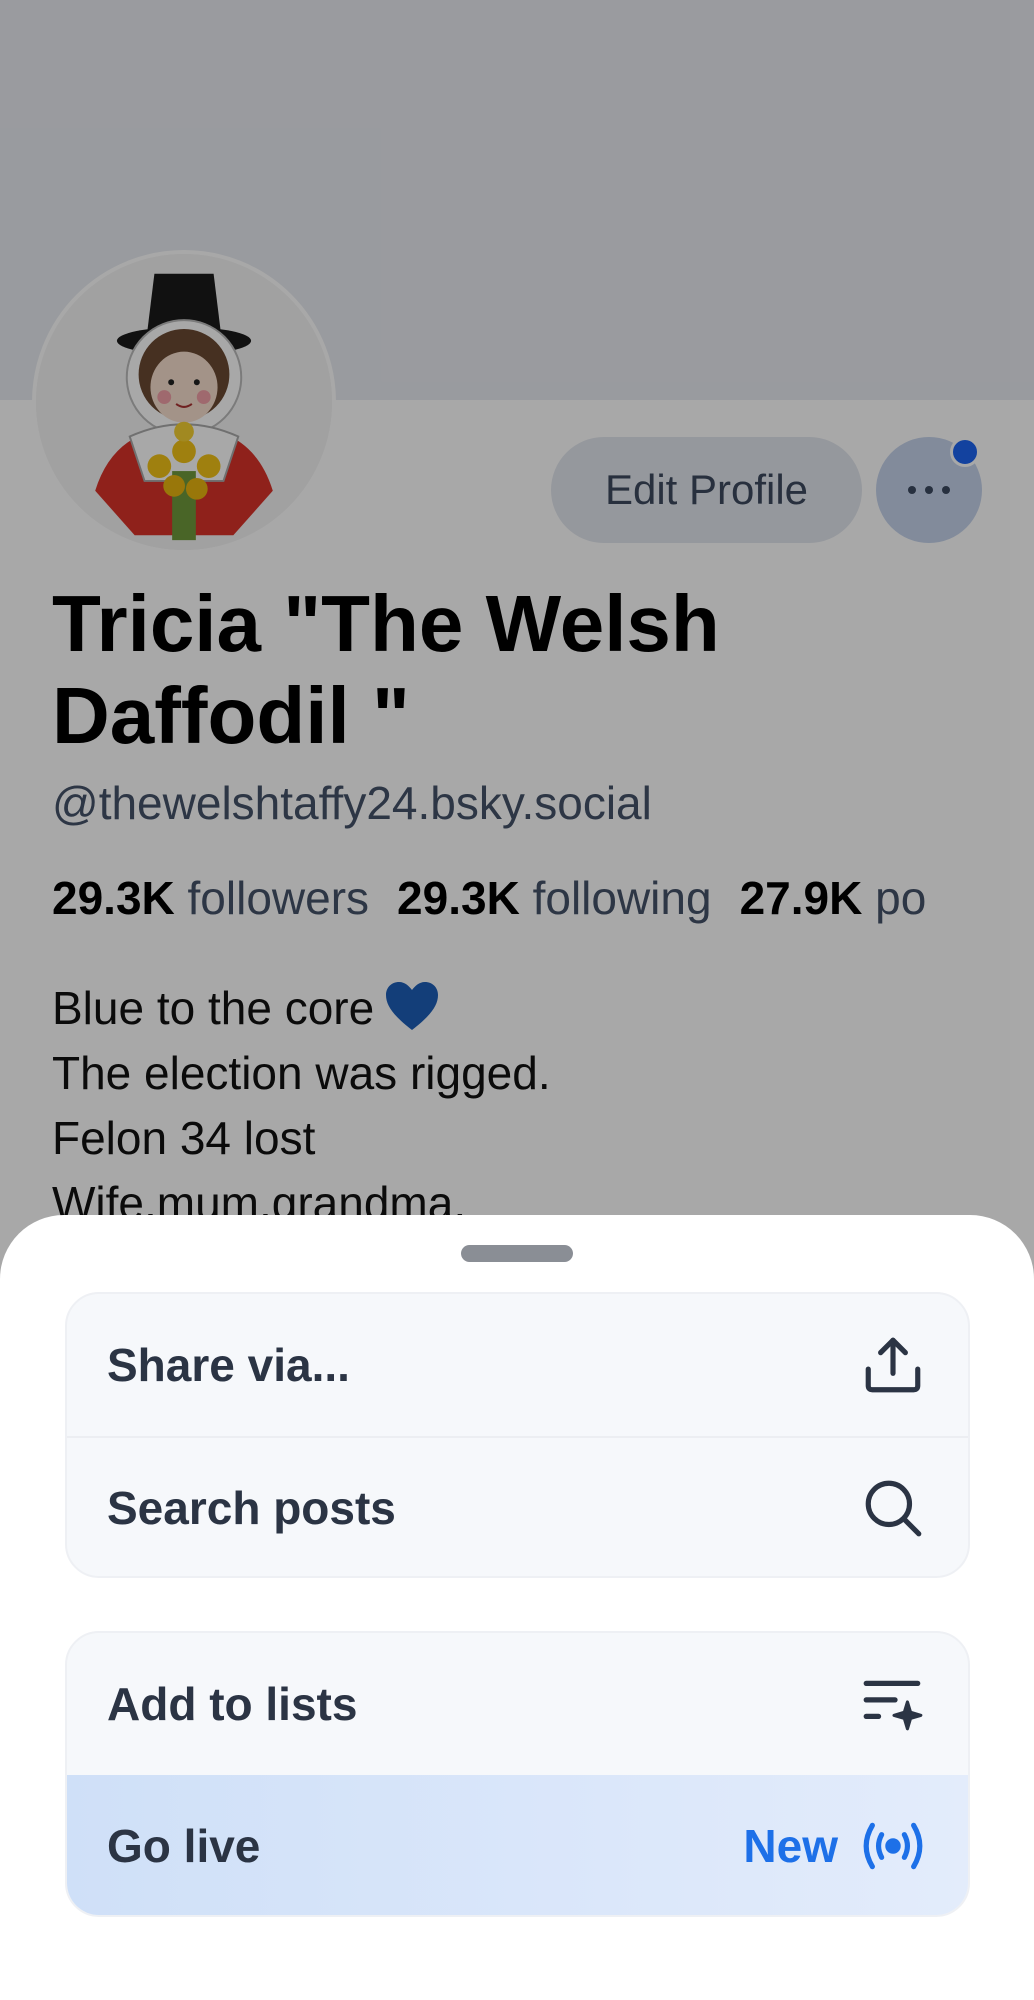 This screenshot has width=1034, height=2000. What do you see at coordinates (517, 1845) in the screenshot?
I see `menu-item-go-live: Go live New` at bounding box center [517, 1845].